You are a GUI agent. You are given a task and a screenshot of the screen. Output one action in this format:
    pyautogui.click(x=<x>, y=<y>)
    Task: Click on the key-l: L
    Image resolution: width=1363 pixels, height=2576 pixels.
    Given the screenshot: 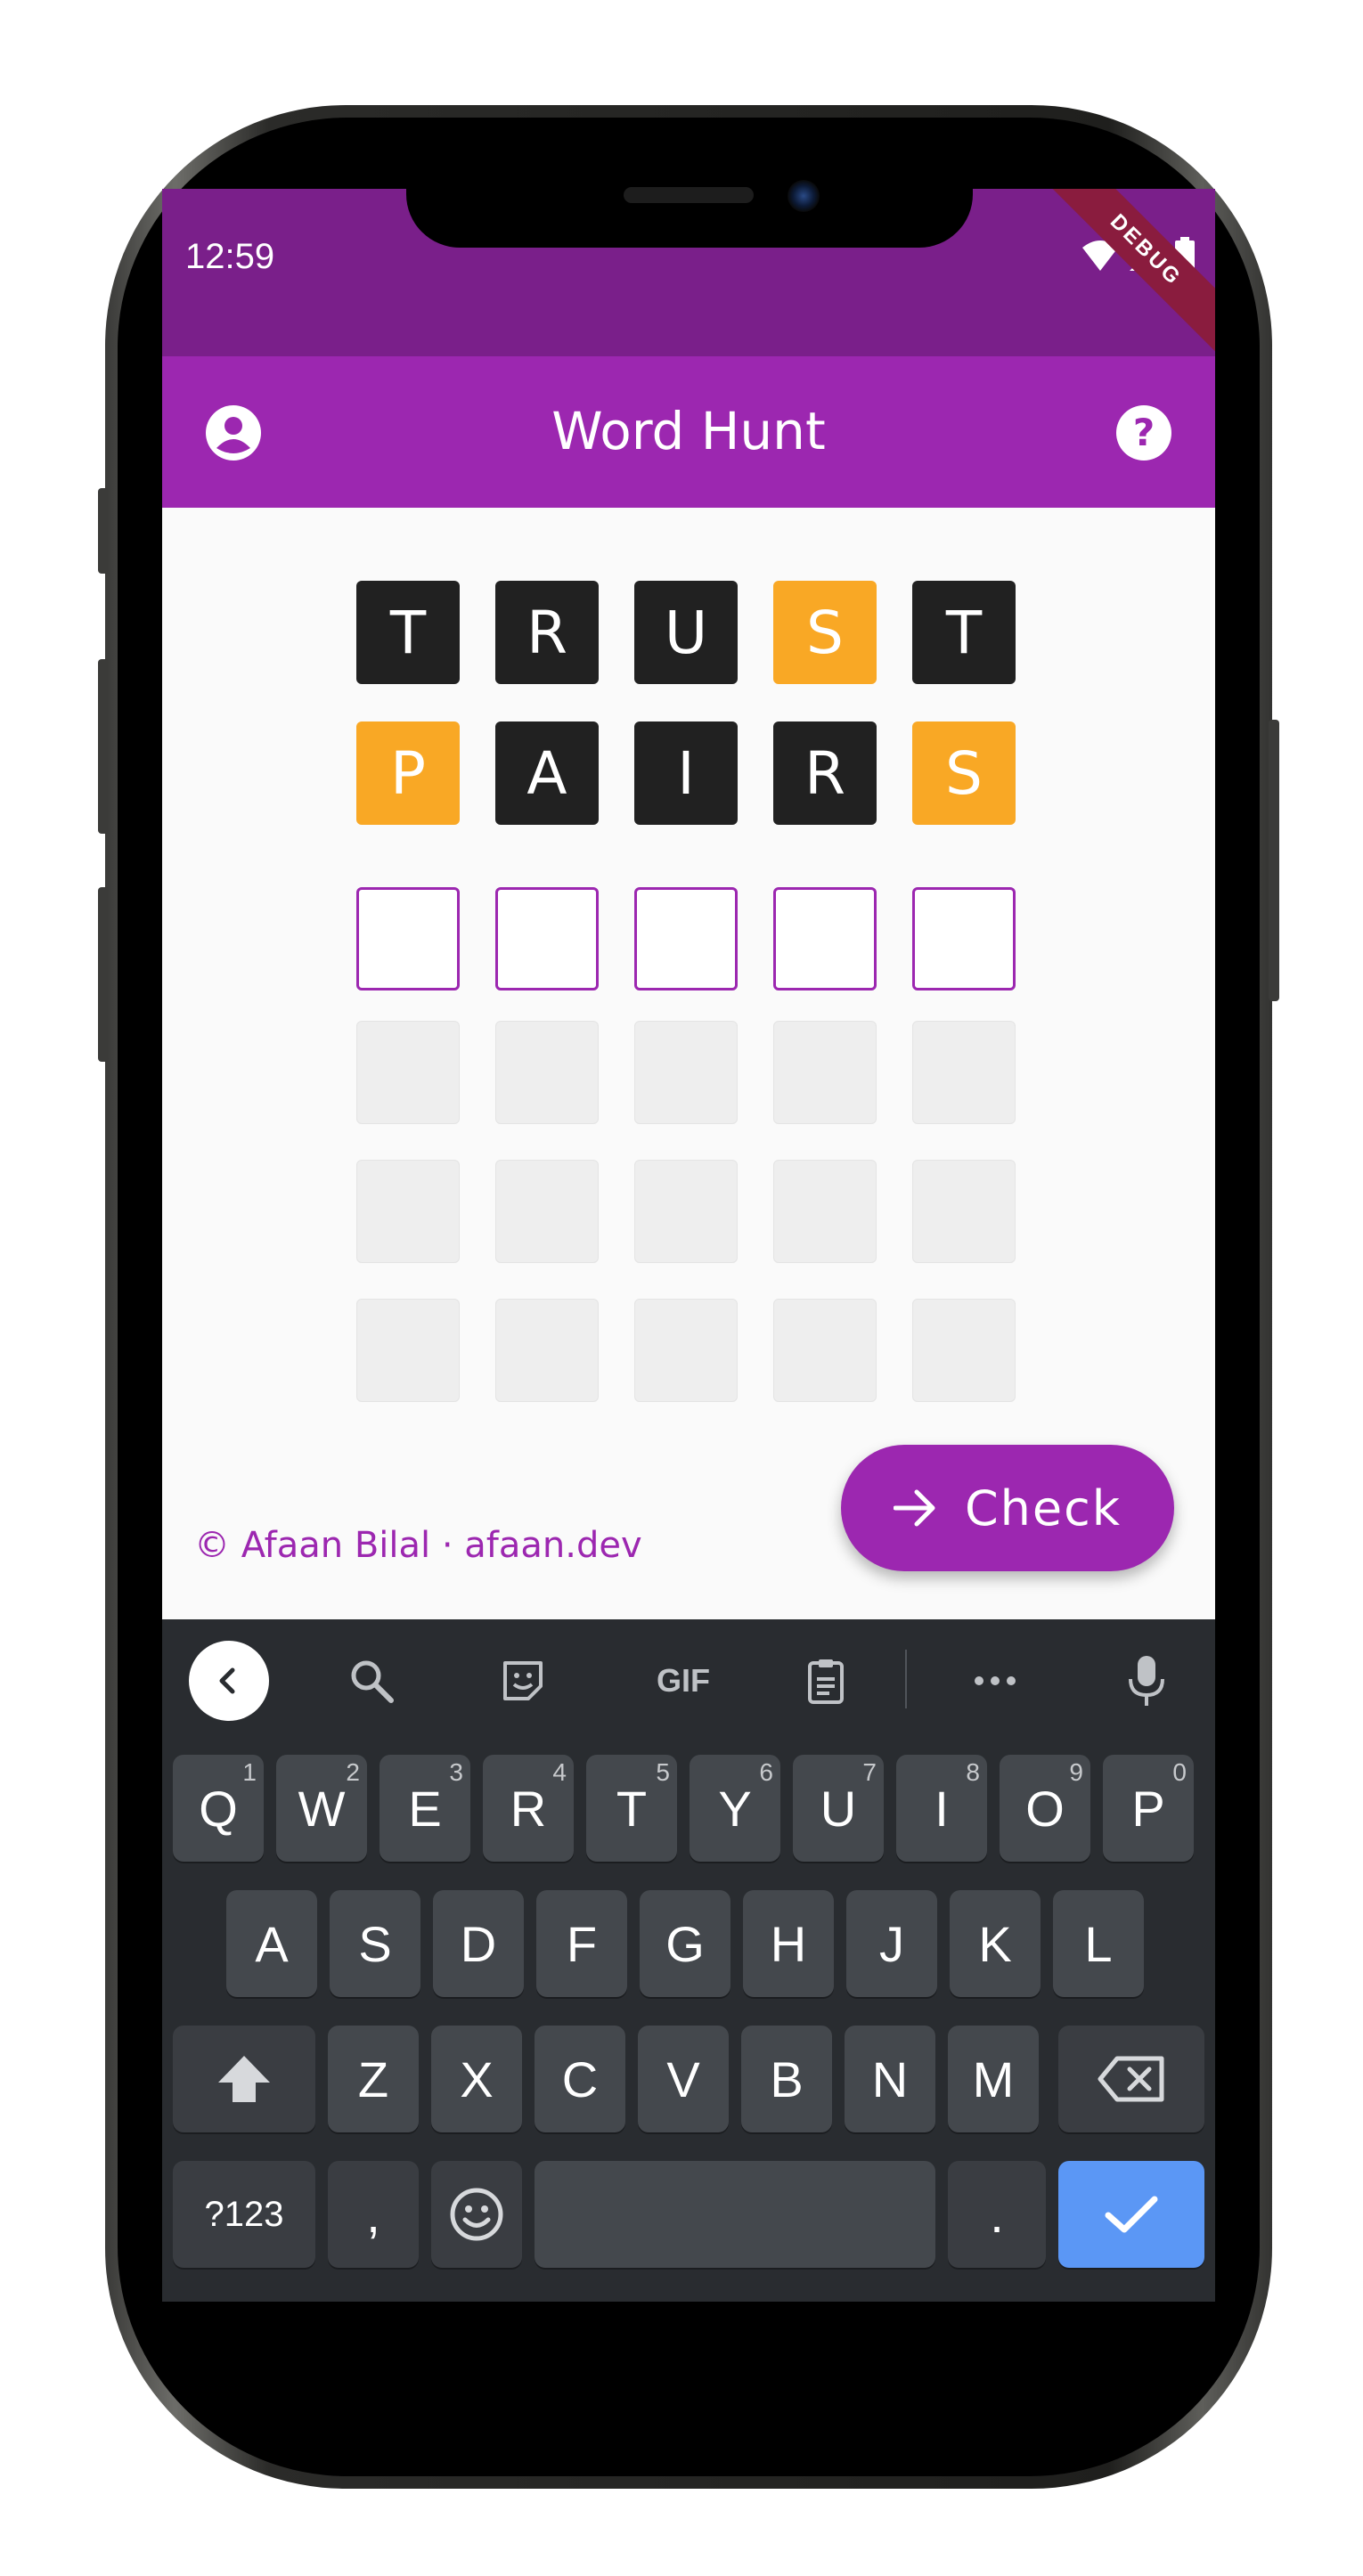 What is the action you would take?
    pyautogui.click(x=1098, y=1943)
    